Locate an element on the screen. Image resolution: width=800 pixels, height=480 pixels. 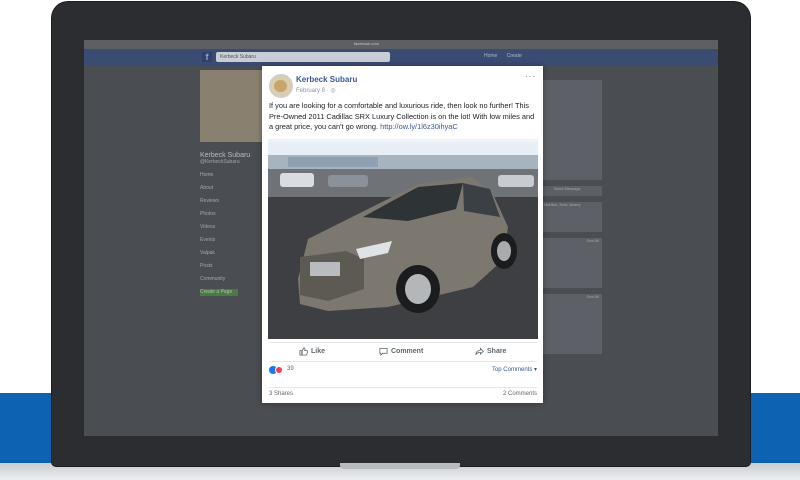
post-page-name: Kerbeck Subaru is located at coordinates (326, 79).